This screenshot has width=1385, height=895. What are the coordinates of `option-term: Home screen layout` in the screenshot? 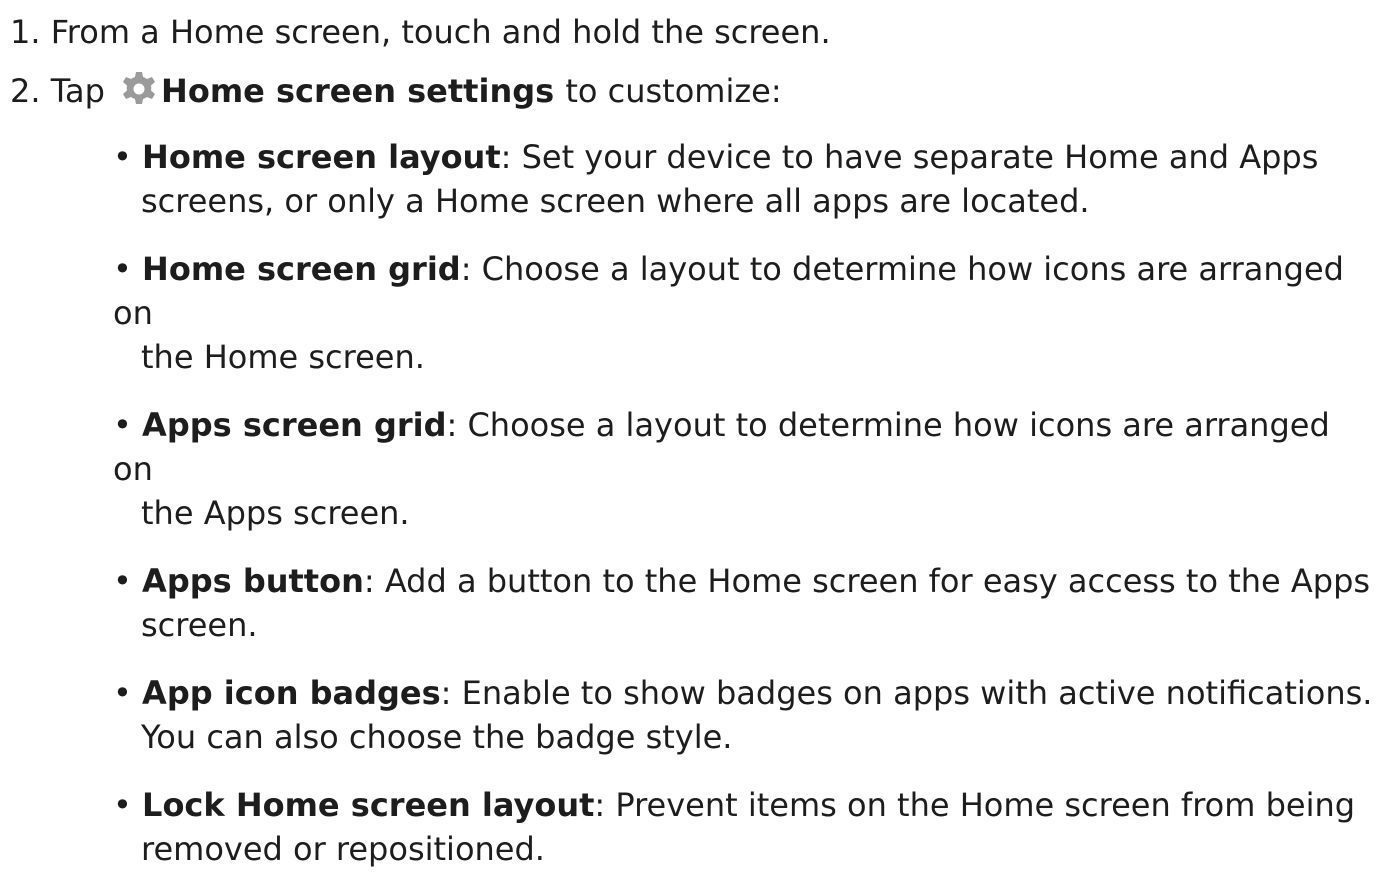 It's located at (321, 157).